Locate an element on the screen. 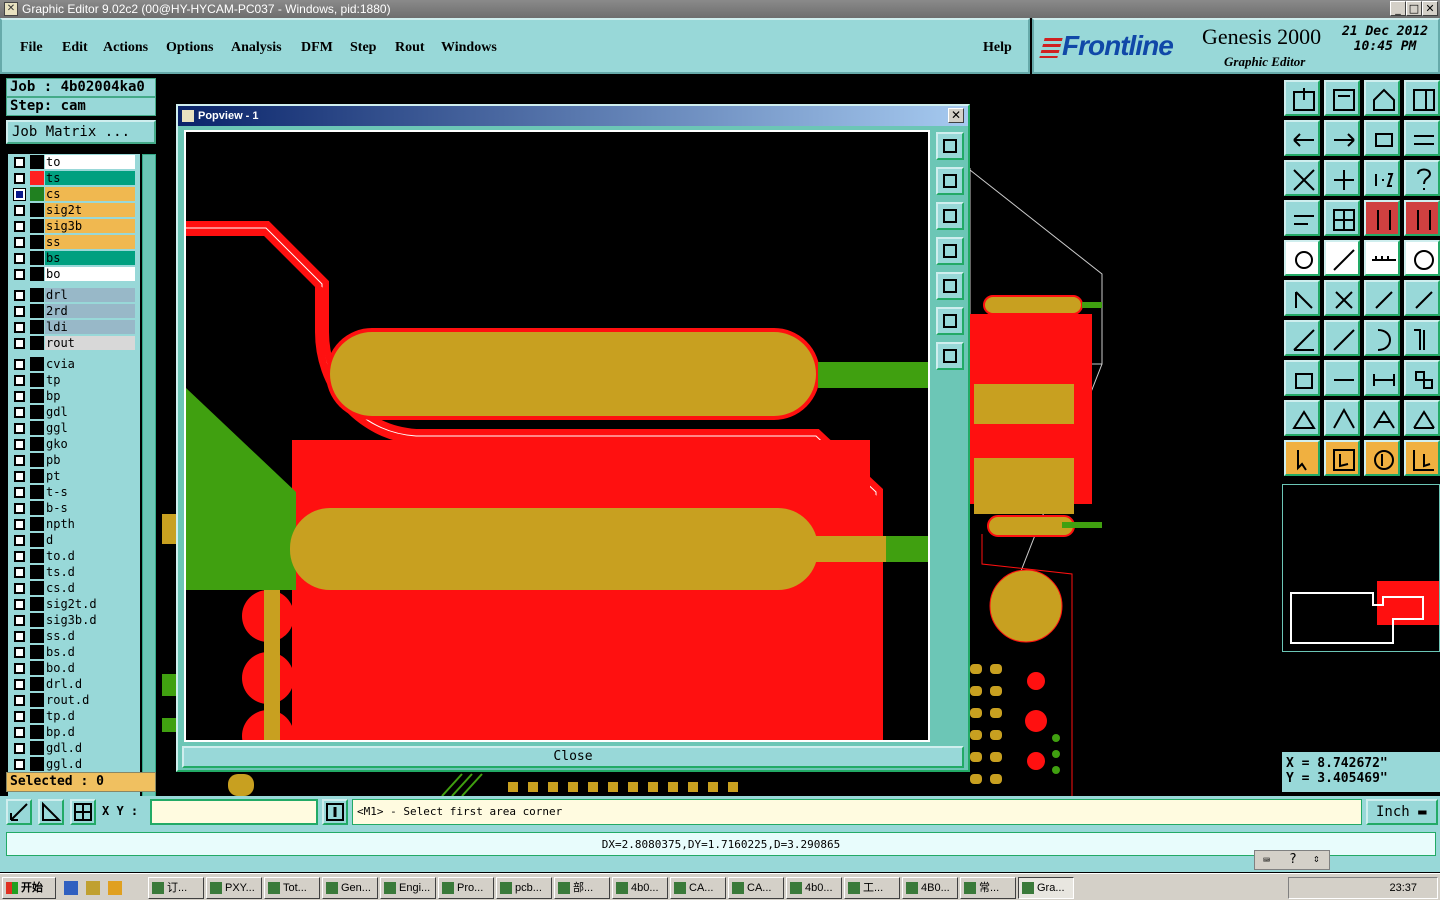 The height and width of the screenshot is (900, 1440). layer-row: npth is located at coordinates (74, 524).